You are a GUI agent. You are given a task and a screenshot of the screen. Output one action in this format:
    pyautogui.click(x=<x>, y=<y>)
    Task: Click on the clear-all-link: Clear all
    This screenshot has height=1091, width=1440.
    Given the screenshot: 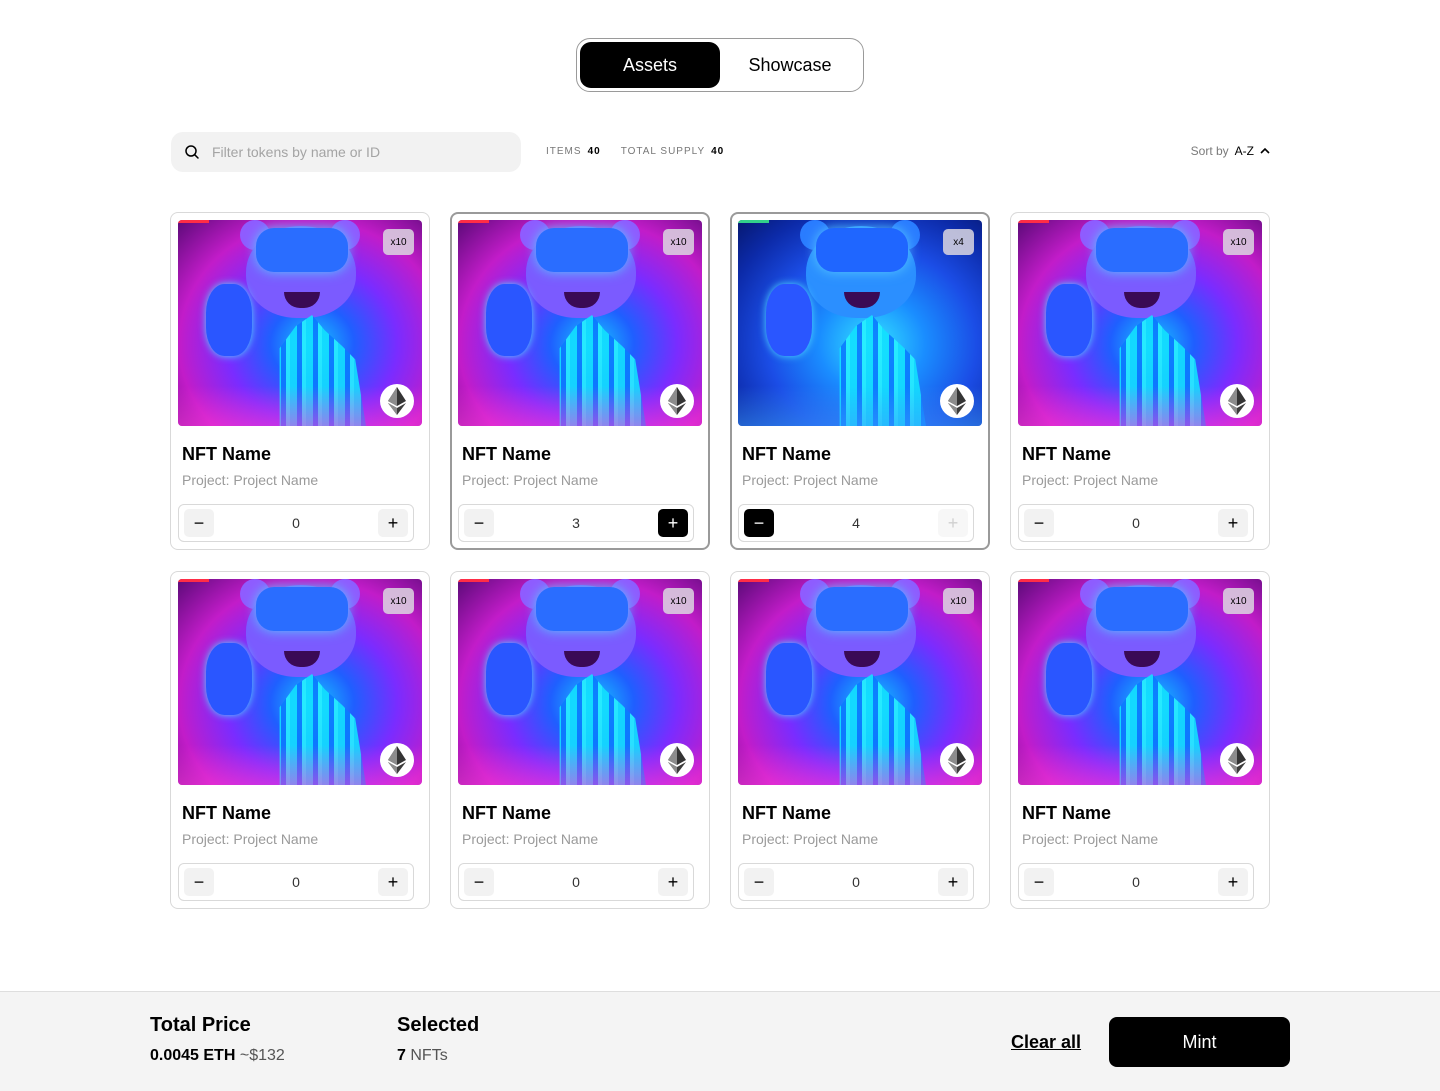 What is the action you would take?
    pyautogui.click(x=1046, y=1042)
    